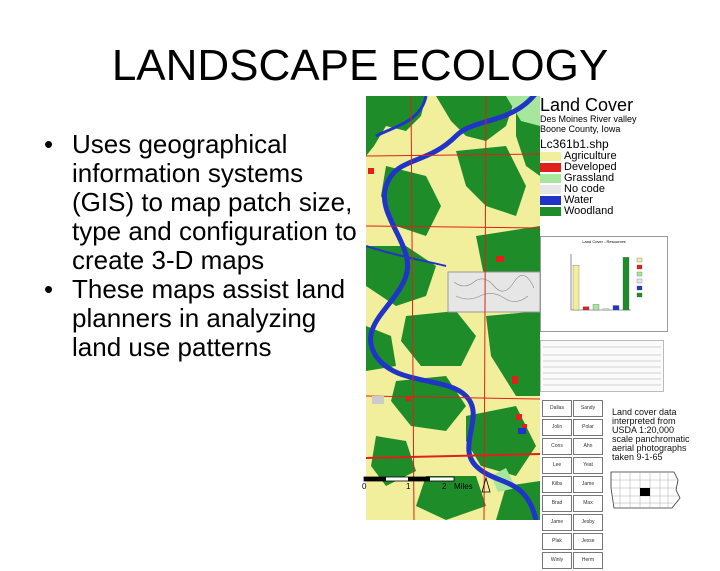 This screenshot has height=571, width=720. I want to click on county-cell: Ahn, so click(588, 446).